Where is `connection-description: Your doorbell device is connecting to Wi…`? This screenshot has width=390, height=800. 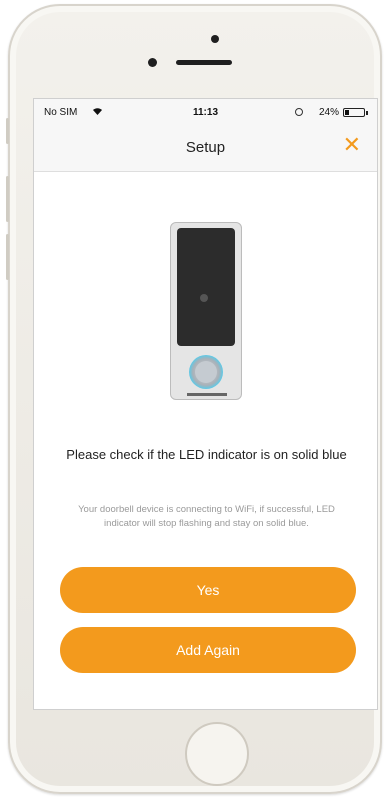
connection-description: Your doorbell device is connecting to Wi… is located at coordinates (206, 516).